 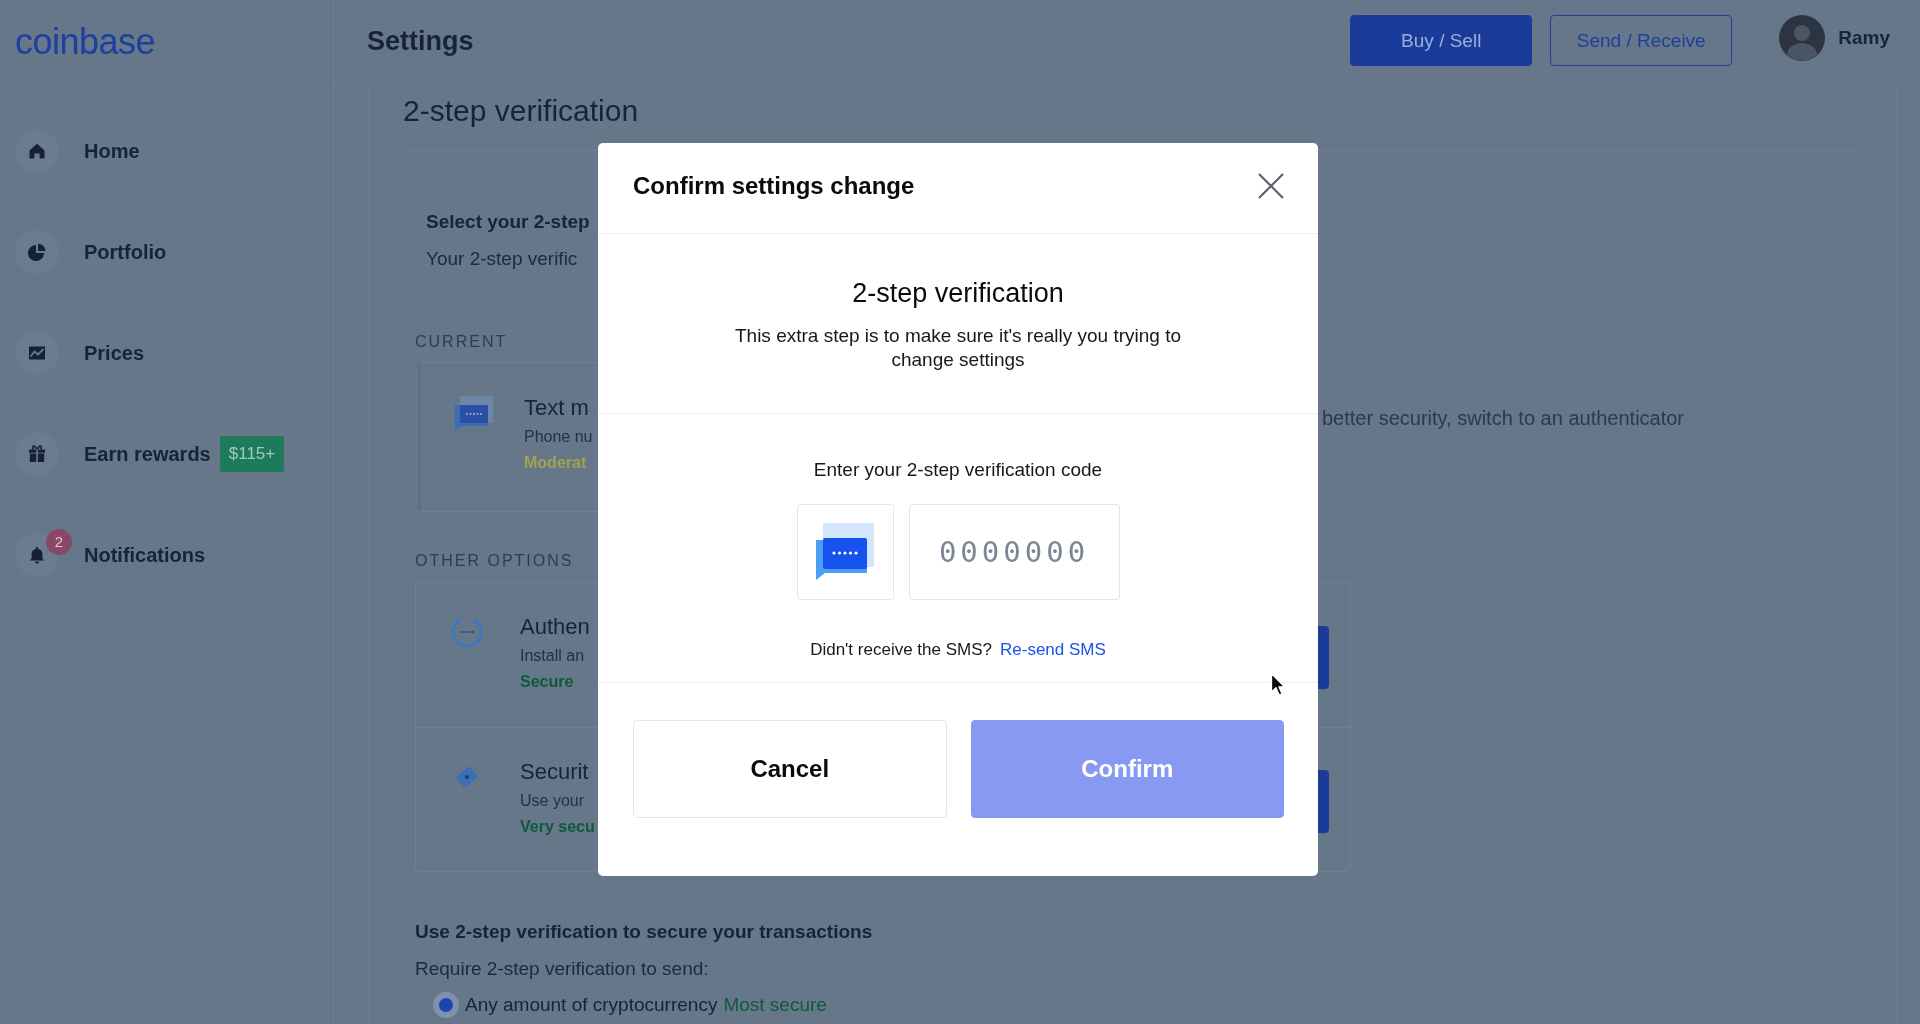 I want to click on nav-item: Portfolio, so click(x=125, y=251).